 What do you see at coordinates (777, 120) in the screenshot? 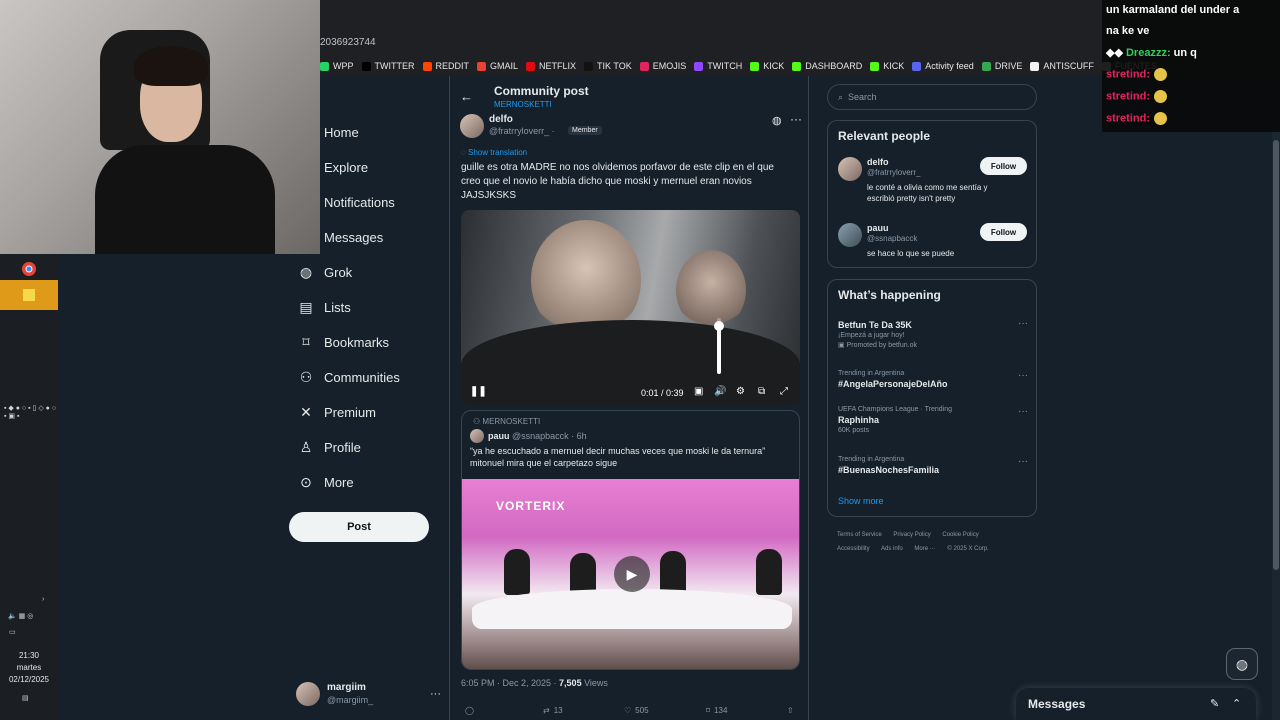
I see `grok-icon: ◍` at bounding box center [777, 120].